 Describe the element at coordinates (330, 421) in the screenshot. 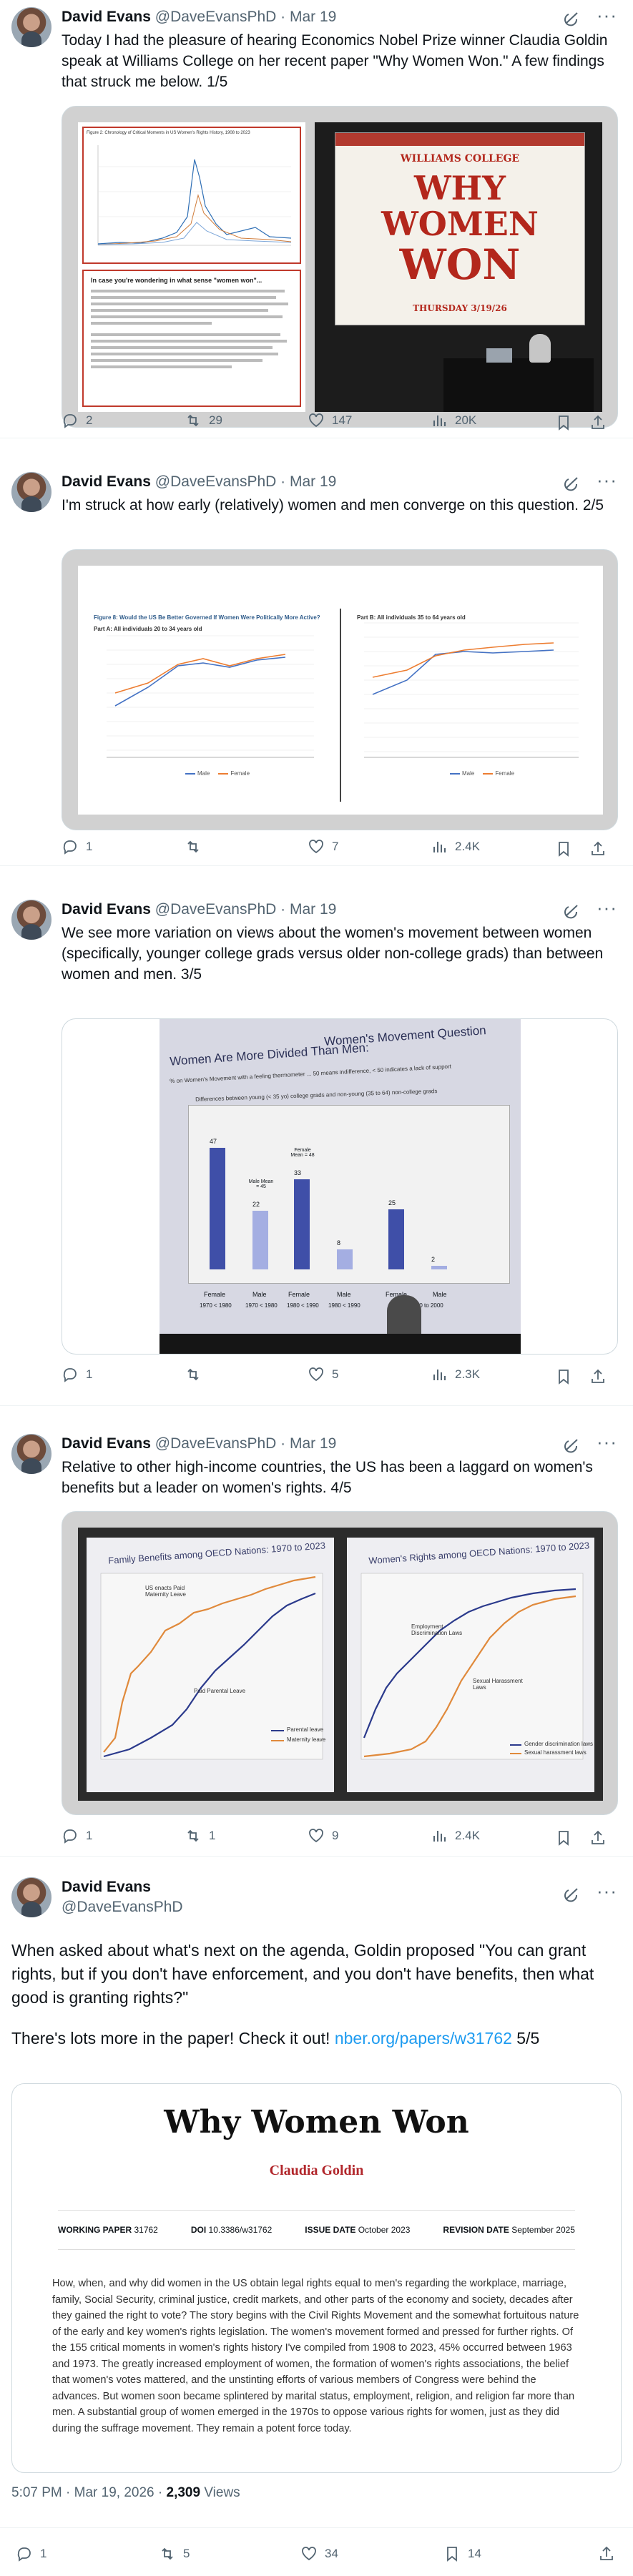

I see `like-button: 147` at that location.